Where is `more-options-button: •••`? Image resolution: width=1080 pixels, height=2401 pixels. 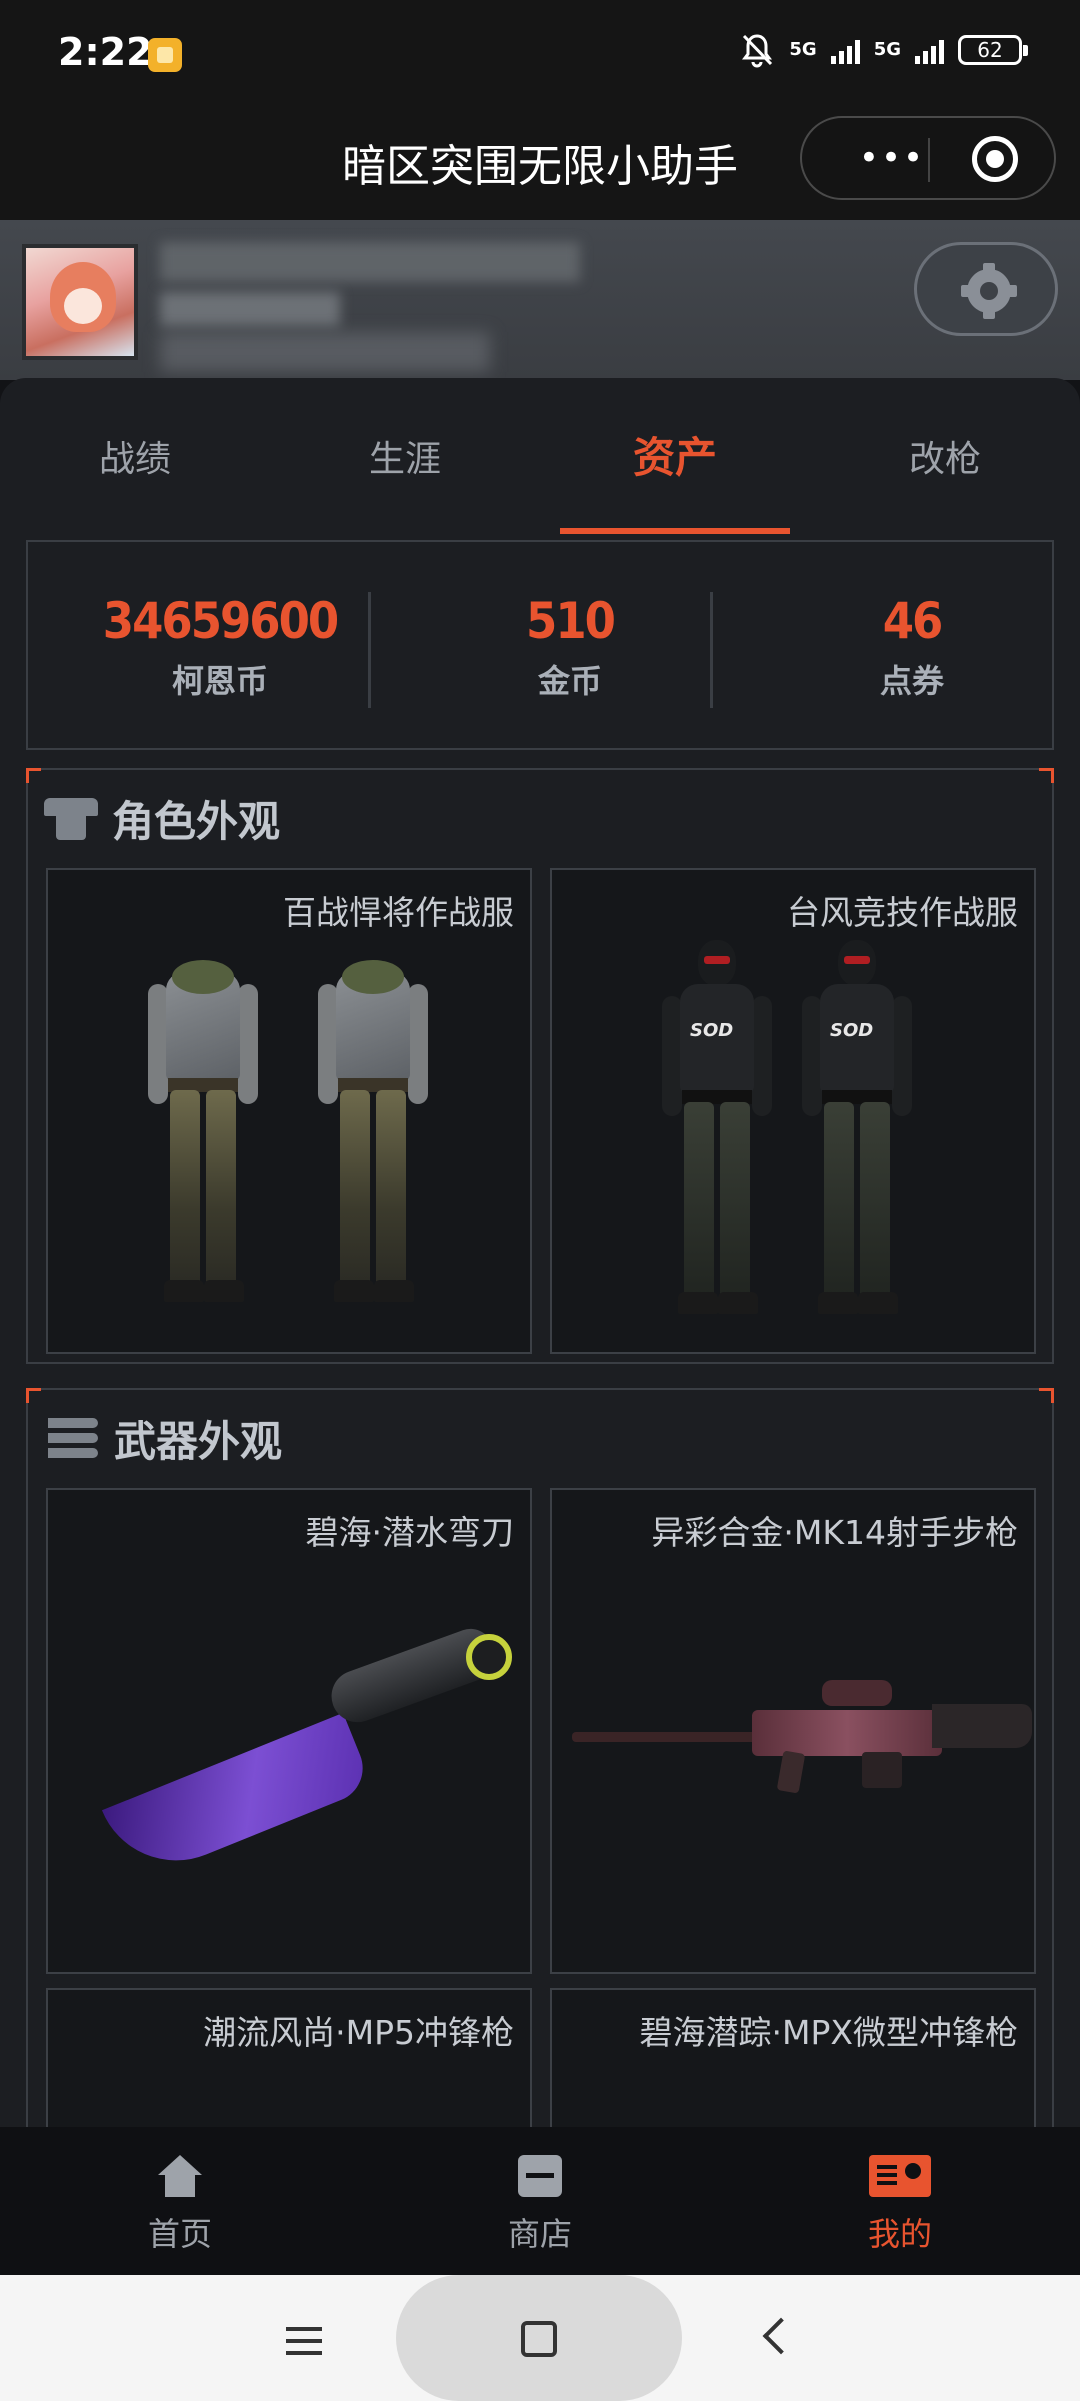
more-options-button: ••• is located at coordinates (892, 160).